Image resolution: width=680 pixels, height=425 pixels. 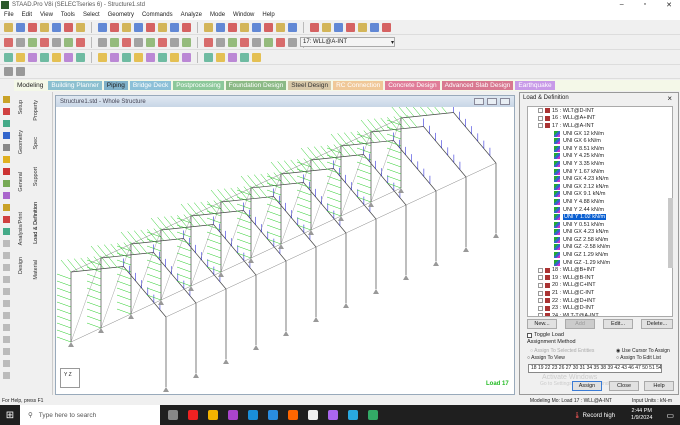 I want to click on tab-building-planner: Building Planner, so click(x=75, y=85).